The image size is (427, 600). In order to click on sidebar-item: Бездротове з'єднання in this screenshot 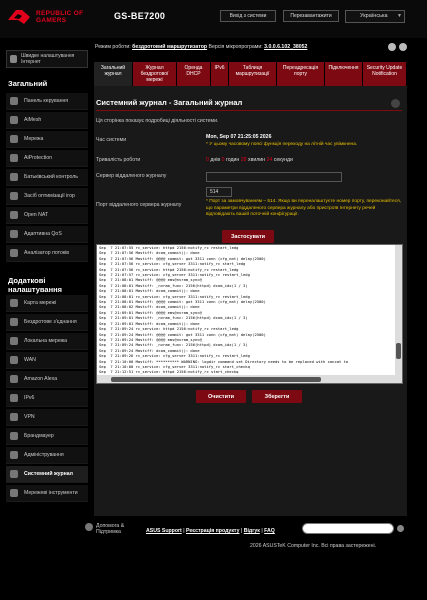, I will do `click(47, 322)`.